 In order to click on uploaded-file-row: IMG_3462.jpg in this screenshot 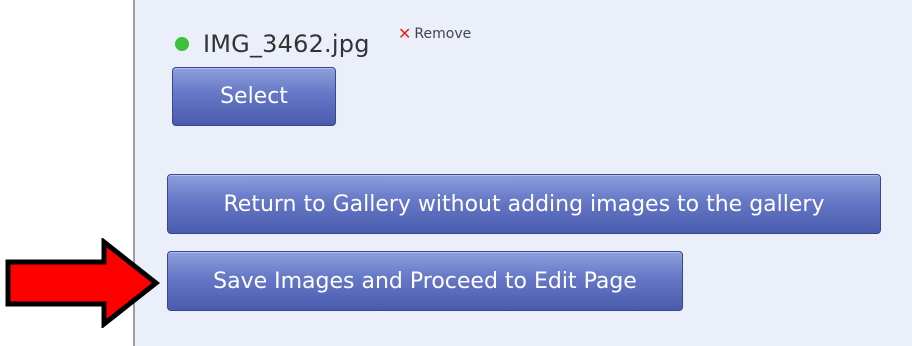, I will do `click(272, 44)`.